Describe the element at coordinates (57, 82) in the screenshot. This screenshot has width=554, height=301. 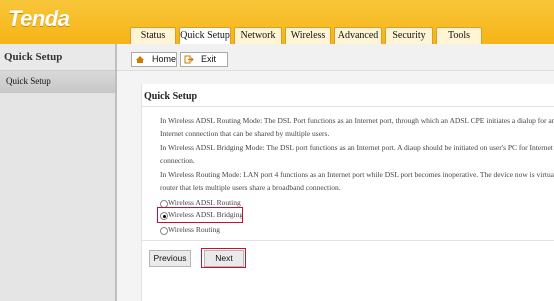
I see `sidebar-item-quick-setup: Quick Setup` at that location.